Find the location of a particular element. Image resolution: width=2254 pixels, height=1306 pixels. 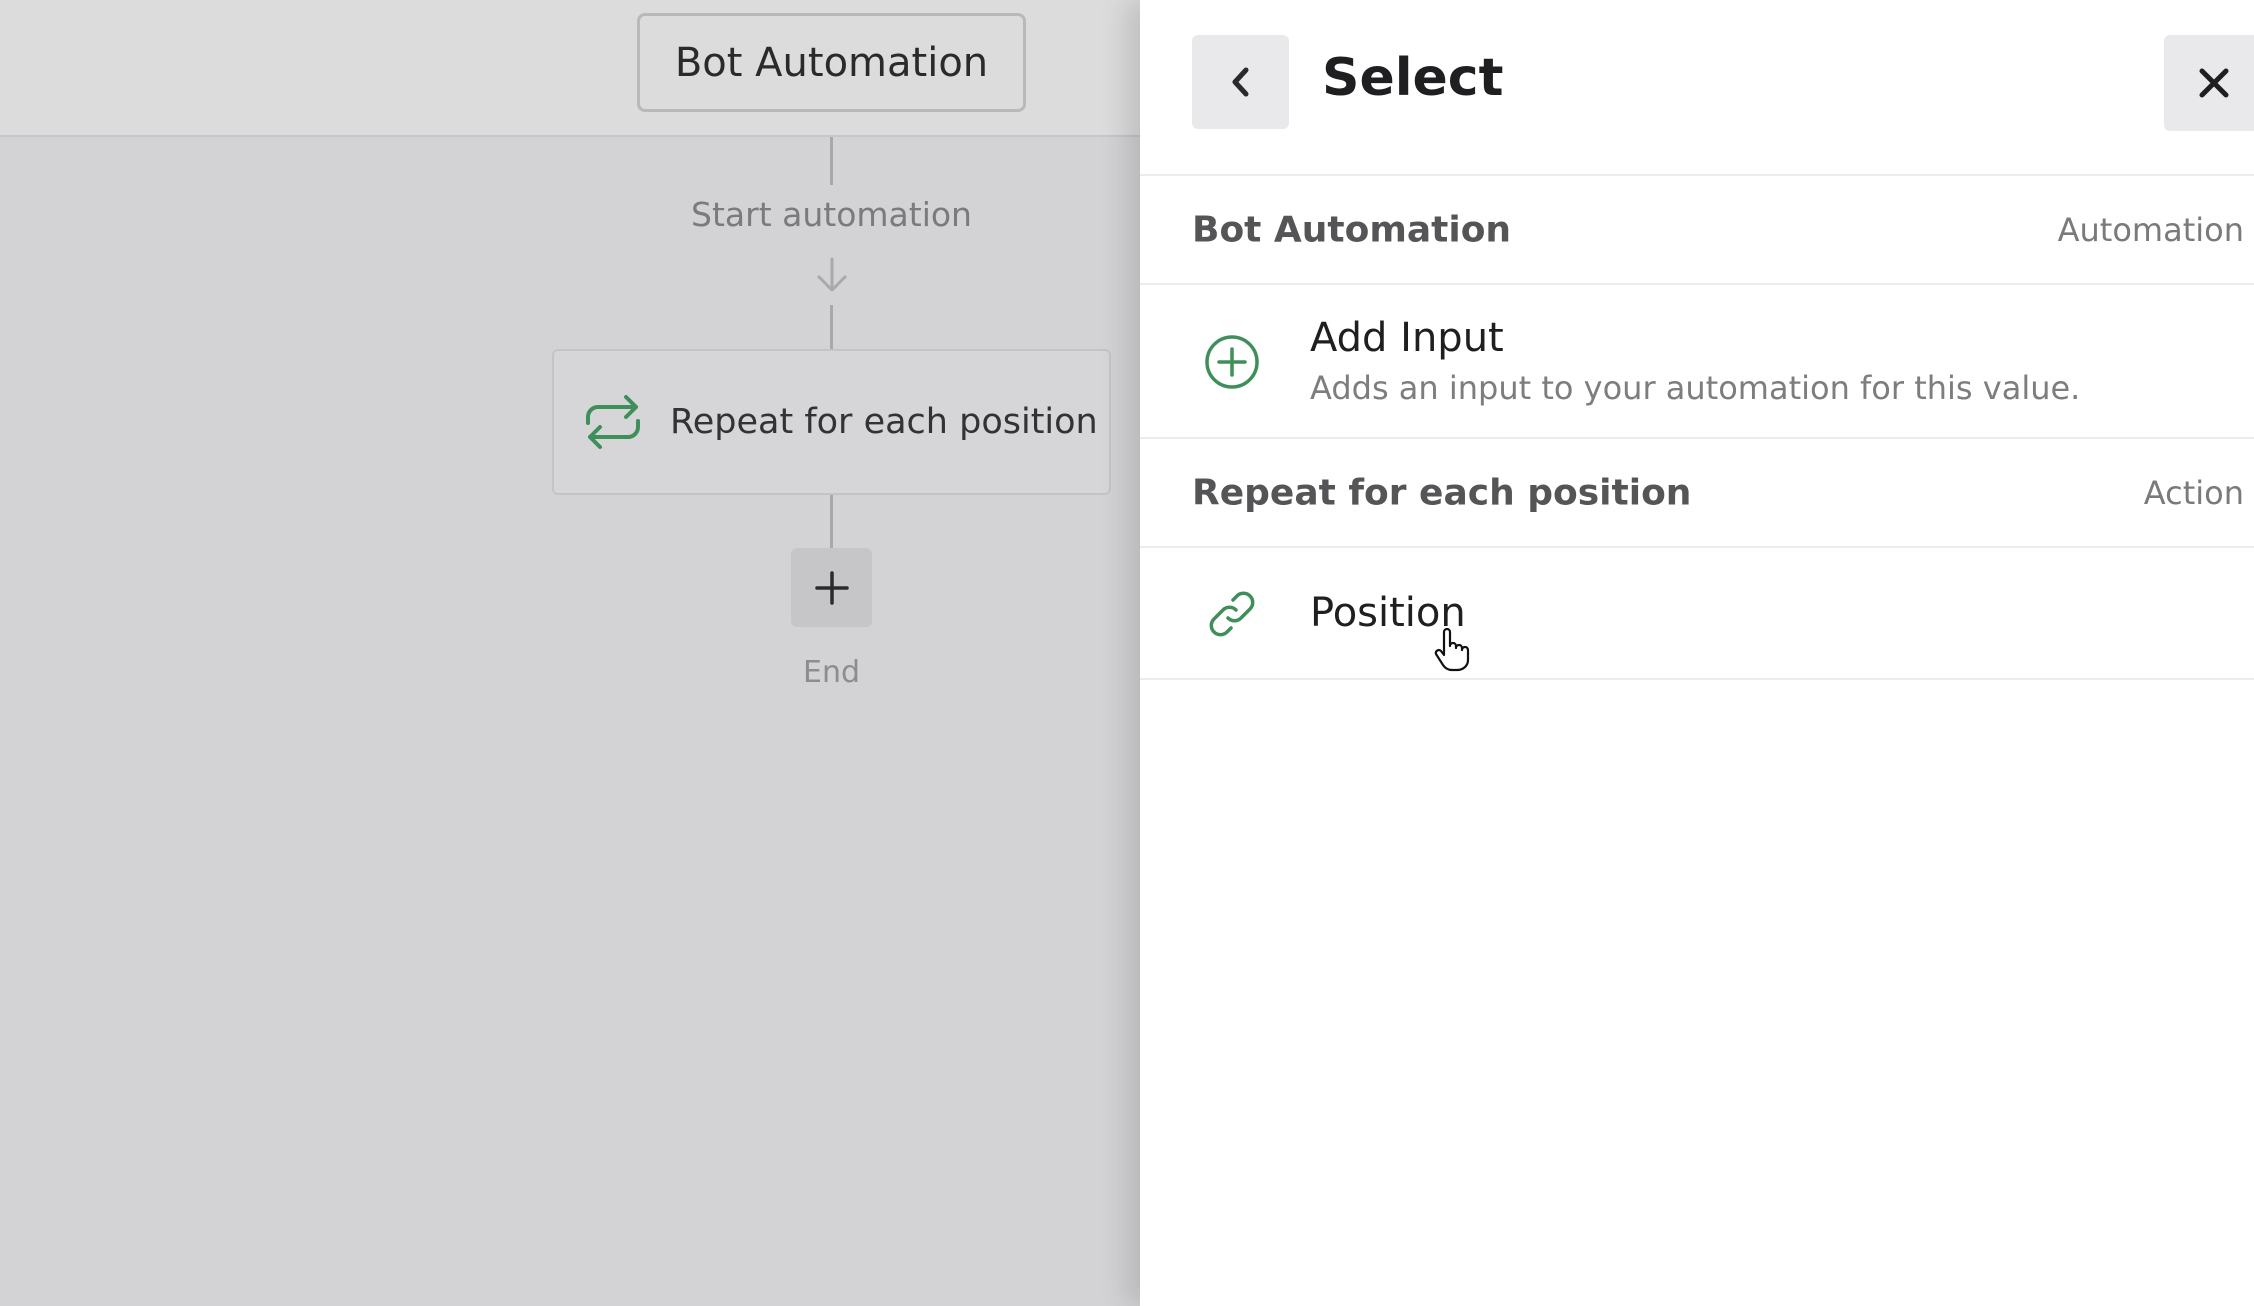

section-header-bot-automation: Bot Automation Automation is located at coordinates (1697, 230).